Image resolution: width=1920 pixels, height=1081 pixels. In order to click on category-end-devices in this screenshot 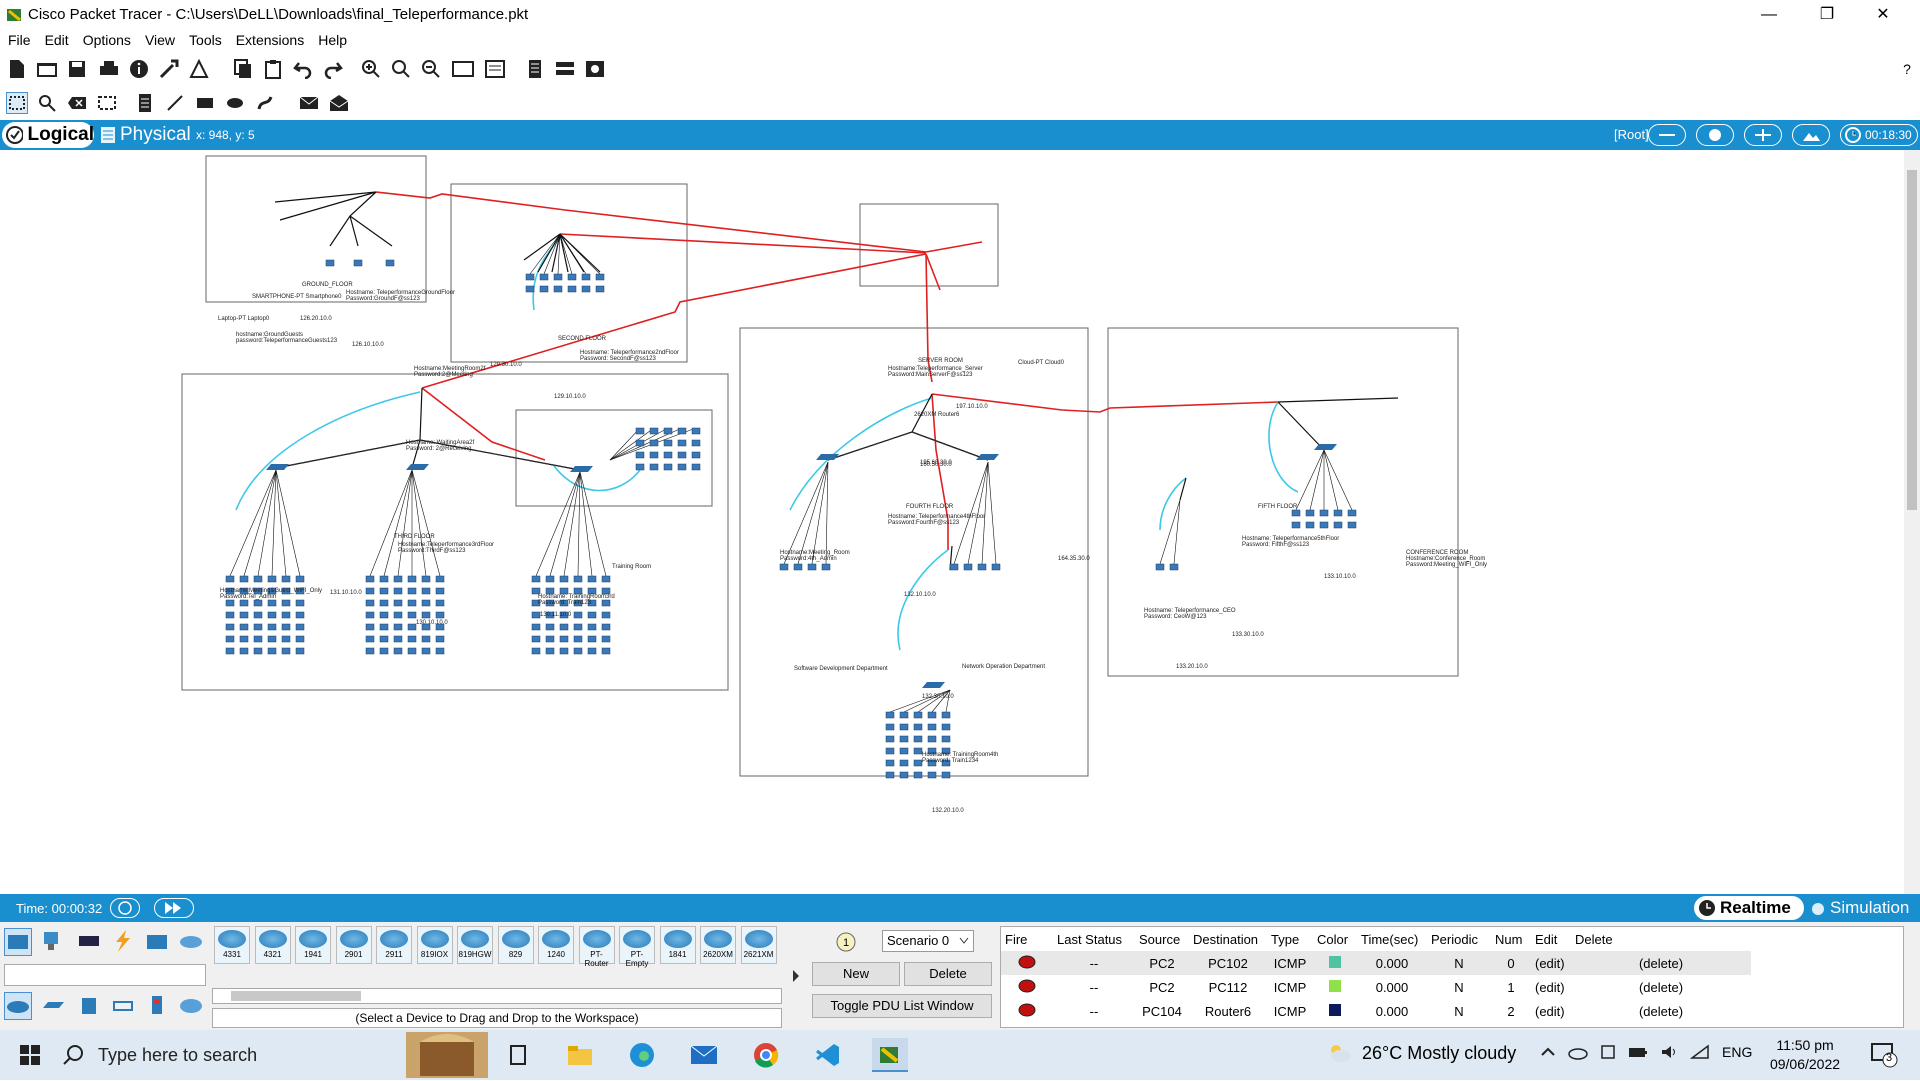, I will do `click(54, 942)`.